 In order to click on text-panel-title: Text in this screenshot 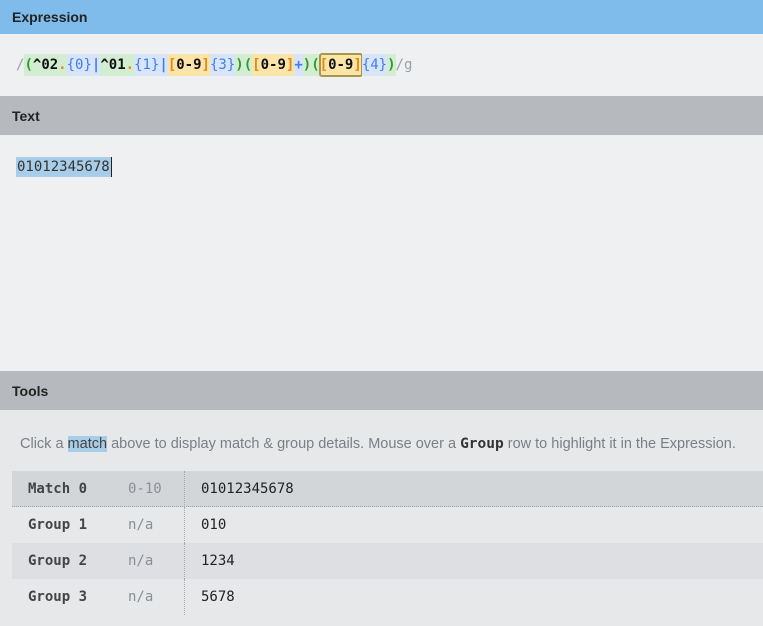, I will do `click(26, 115)`.